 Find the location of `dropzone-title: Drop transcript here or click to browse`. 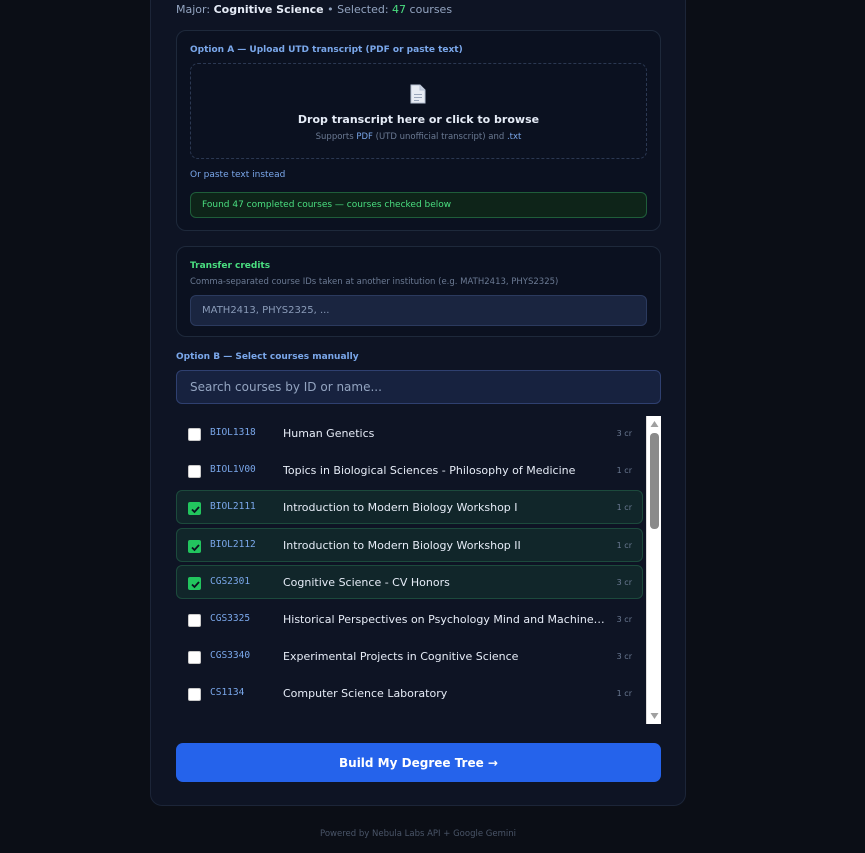

dropzone-title: Drop transcript here or click to browse is located at coordinates (418, 119).